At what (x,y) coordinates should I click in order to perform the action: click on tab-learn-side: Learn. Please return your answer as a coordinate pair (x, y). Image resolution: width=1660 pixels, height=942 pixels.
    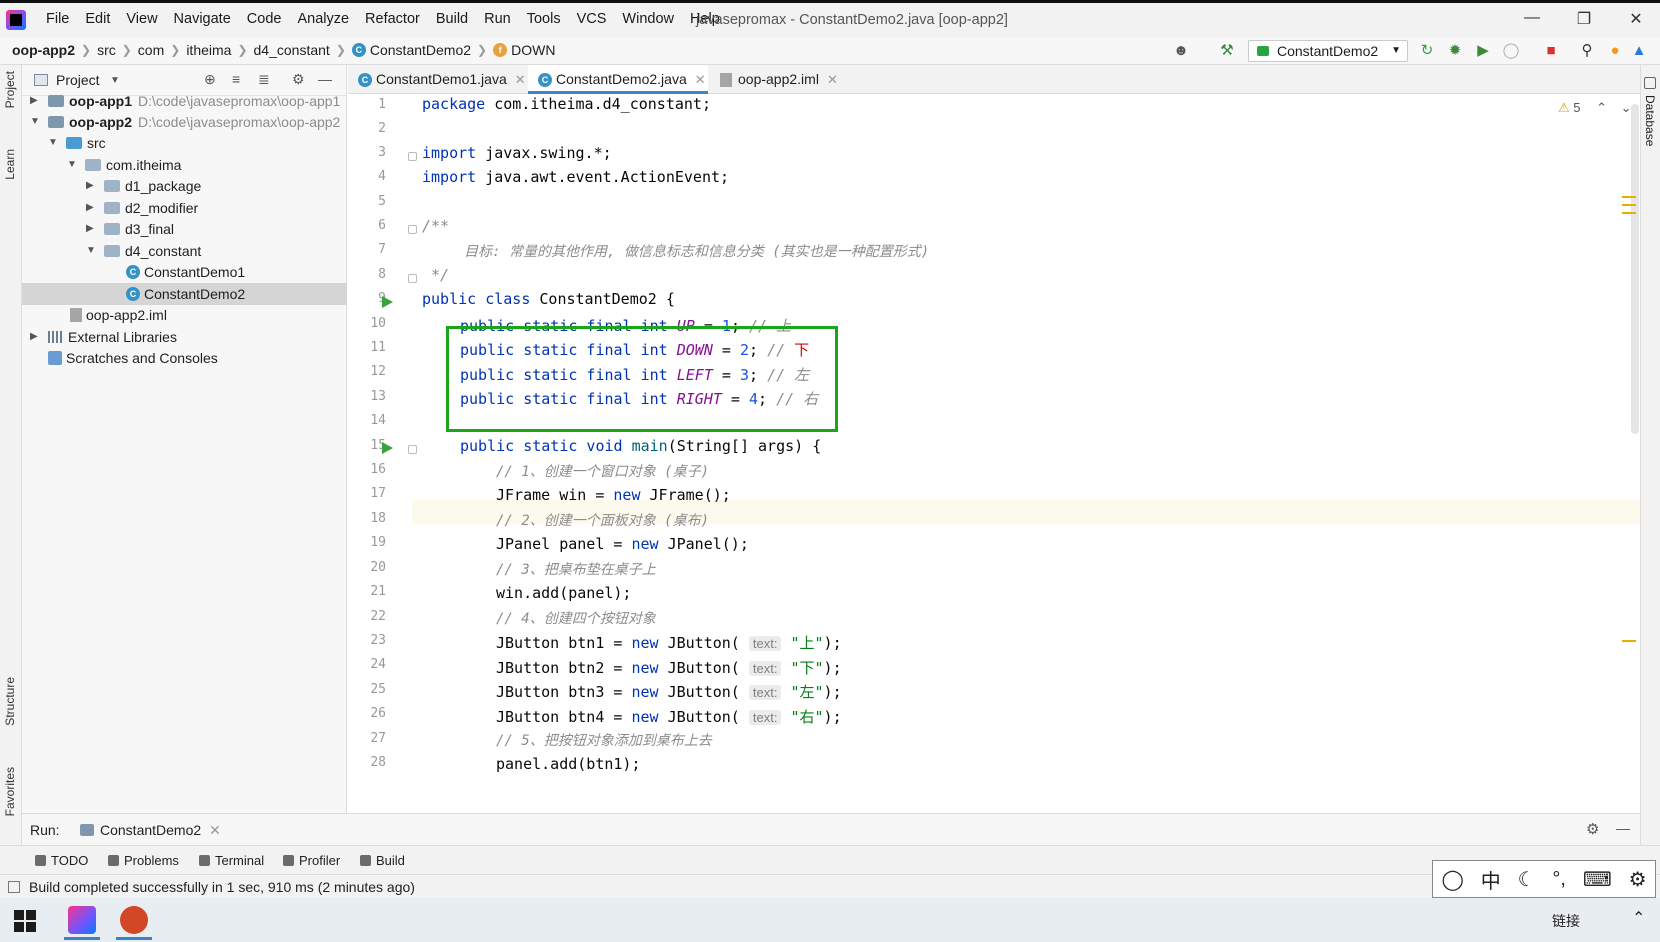
    Looking at the image, I should click on (10, 164).